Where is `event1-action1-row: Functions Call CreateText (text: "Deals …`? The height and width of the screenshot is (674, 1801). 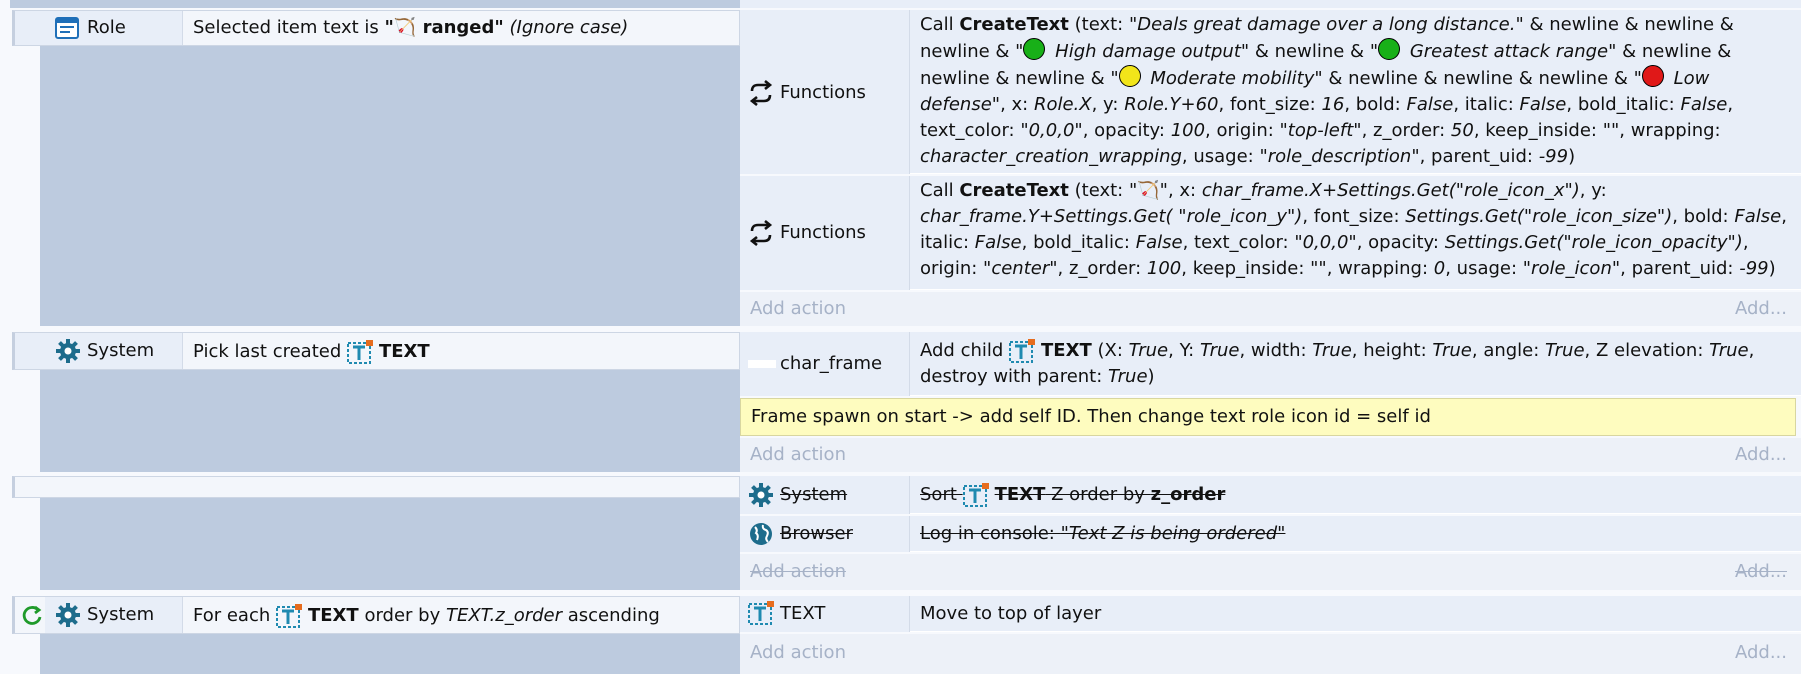 event1-action1-row: Functions Call CreateText (text: "Deals … is located at coordinates (1270, 92).